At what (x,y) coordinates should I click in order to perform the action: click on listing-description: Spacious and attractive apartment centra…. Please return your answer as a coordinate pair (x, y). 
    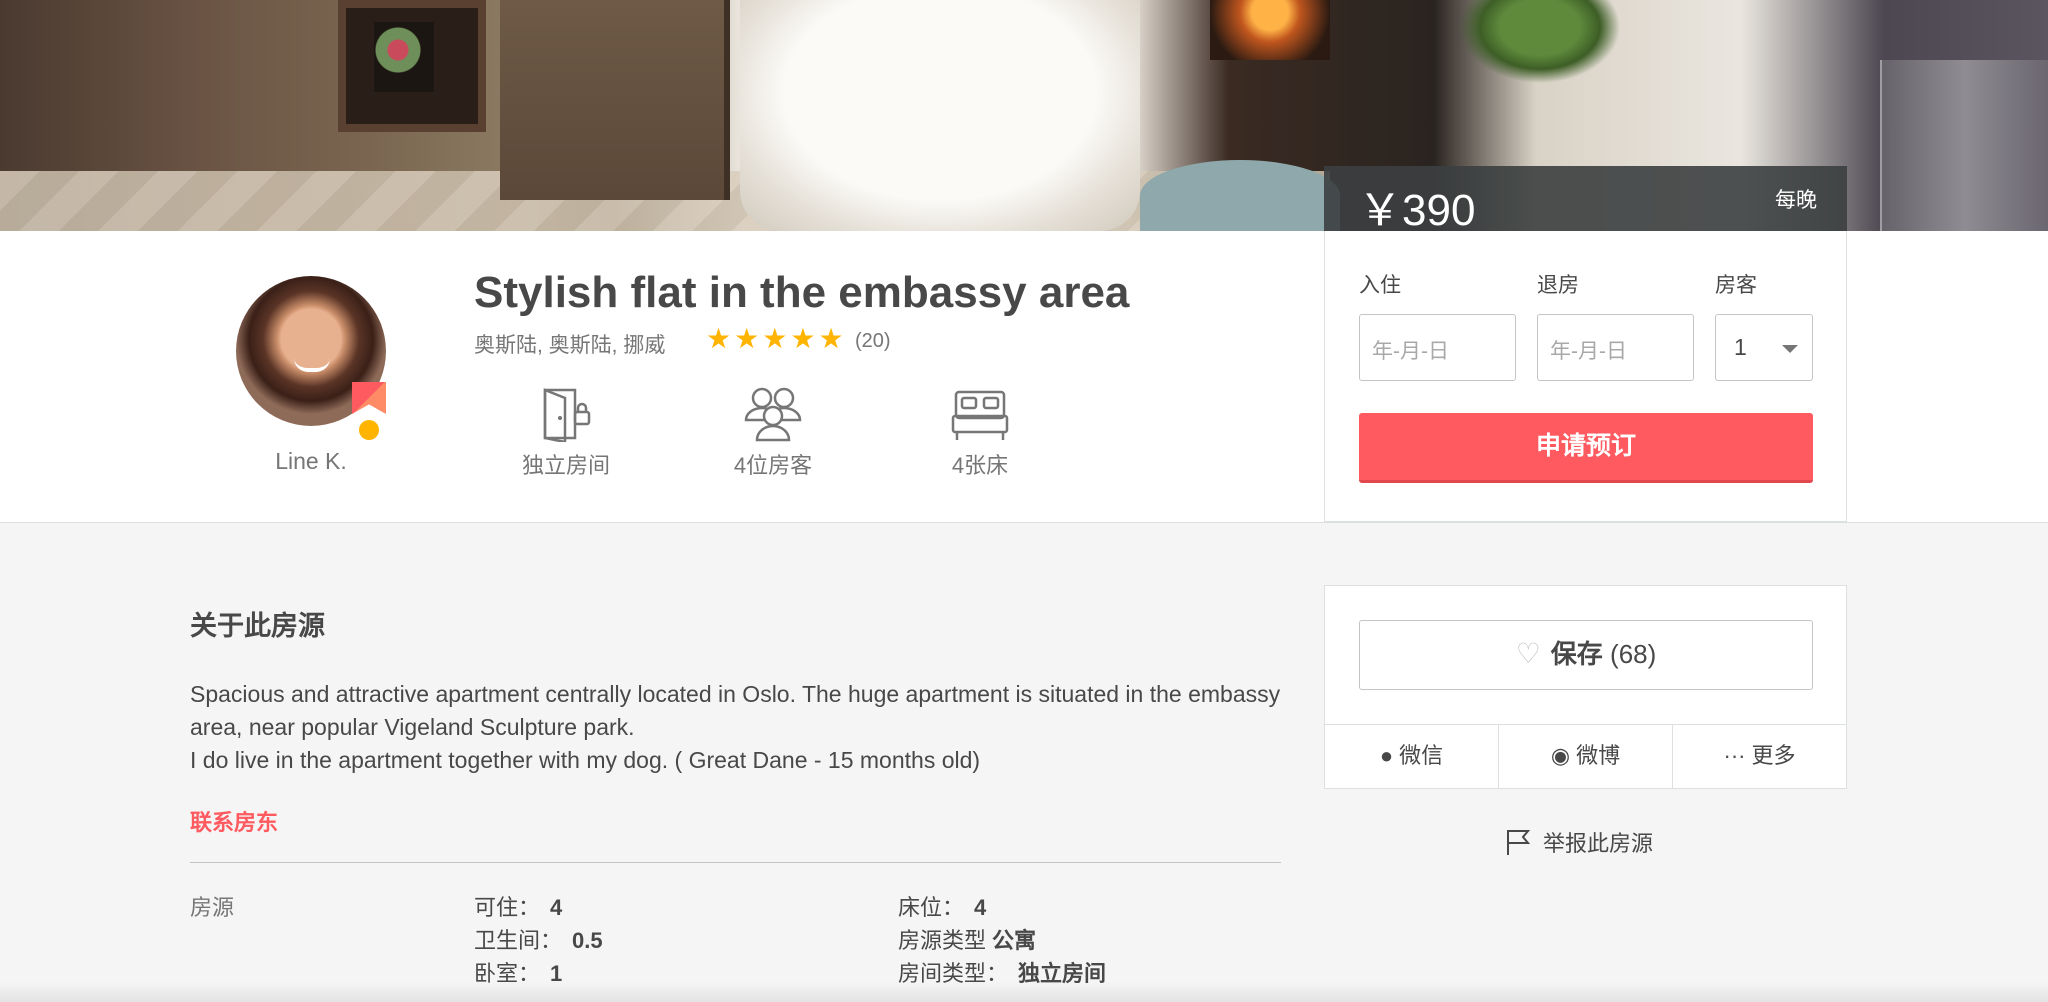
    Looking at the image, I should click on (740, 727).